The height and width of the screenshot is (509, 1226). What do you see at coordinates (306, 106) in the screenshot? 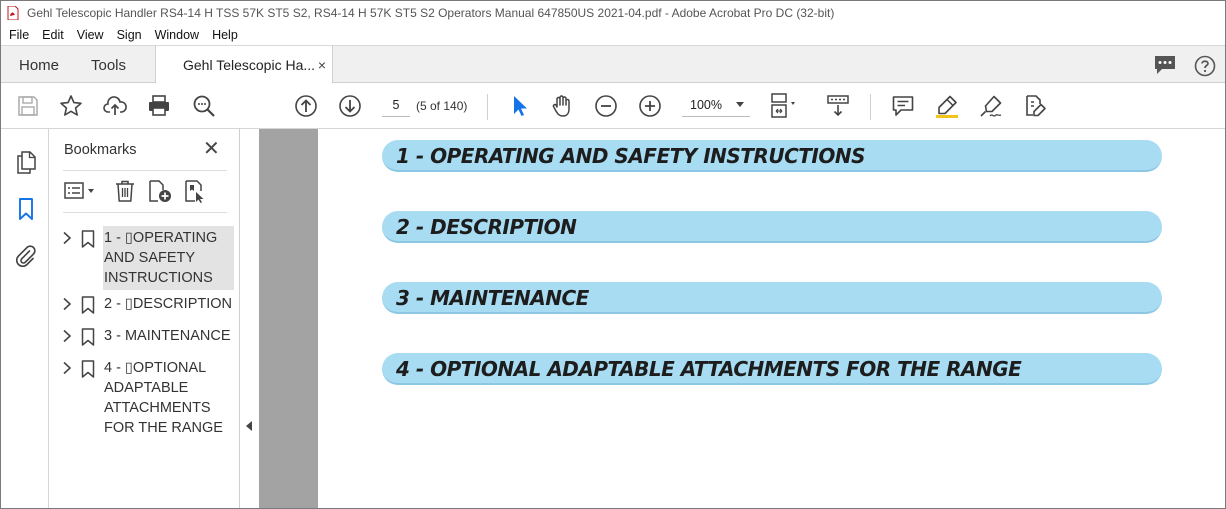
I see `page-up-icon` at bounding box center [306, 106].